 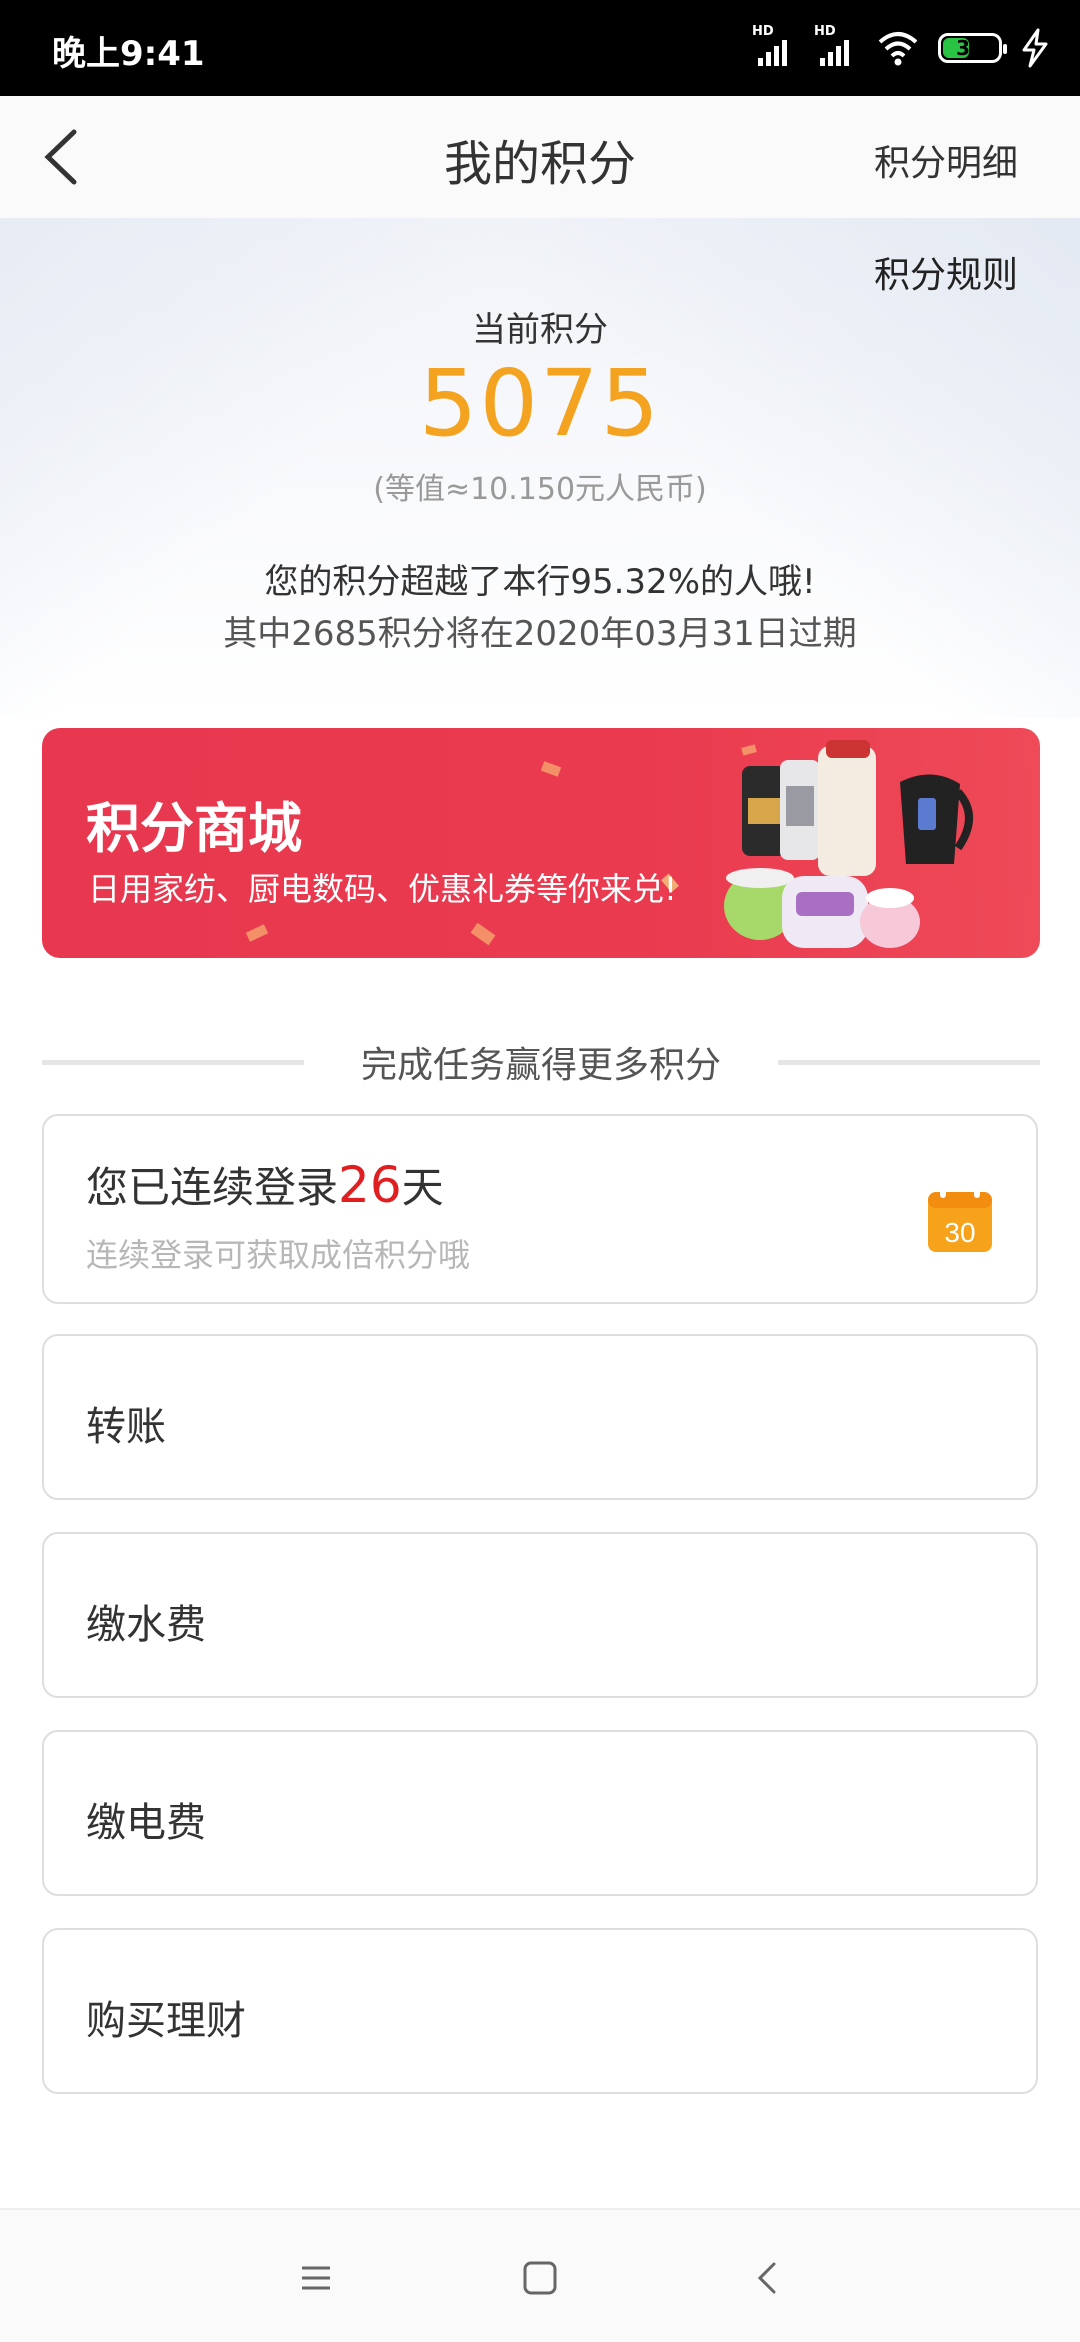 What do you see at coordinates (540, 2278) in the screenshot?
I see `home-icon` at bounding box center [540, 2278].